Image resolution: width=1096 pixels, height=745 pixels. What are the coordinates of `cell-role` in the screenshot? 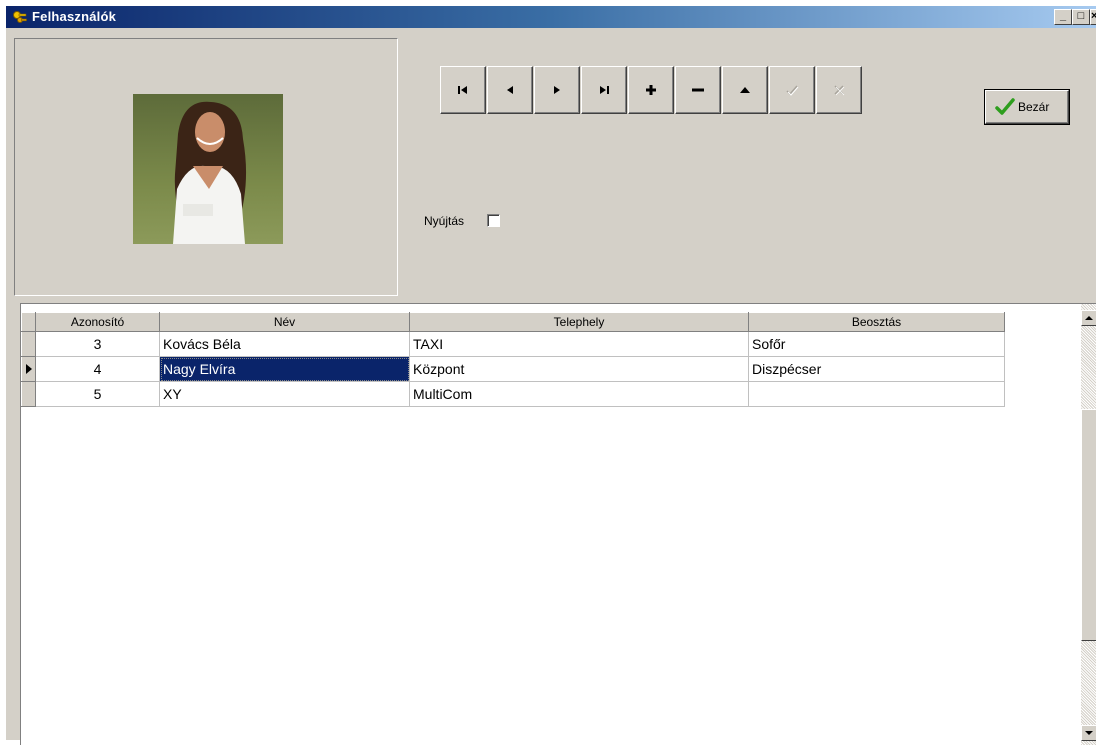 It's located at (876, 394).